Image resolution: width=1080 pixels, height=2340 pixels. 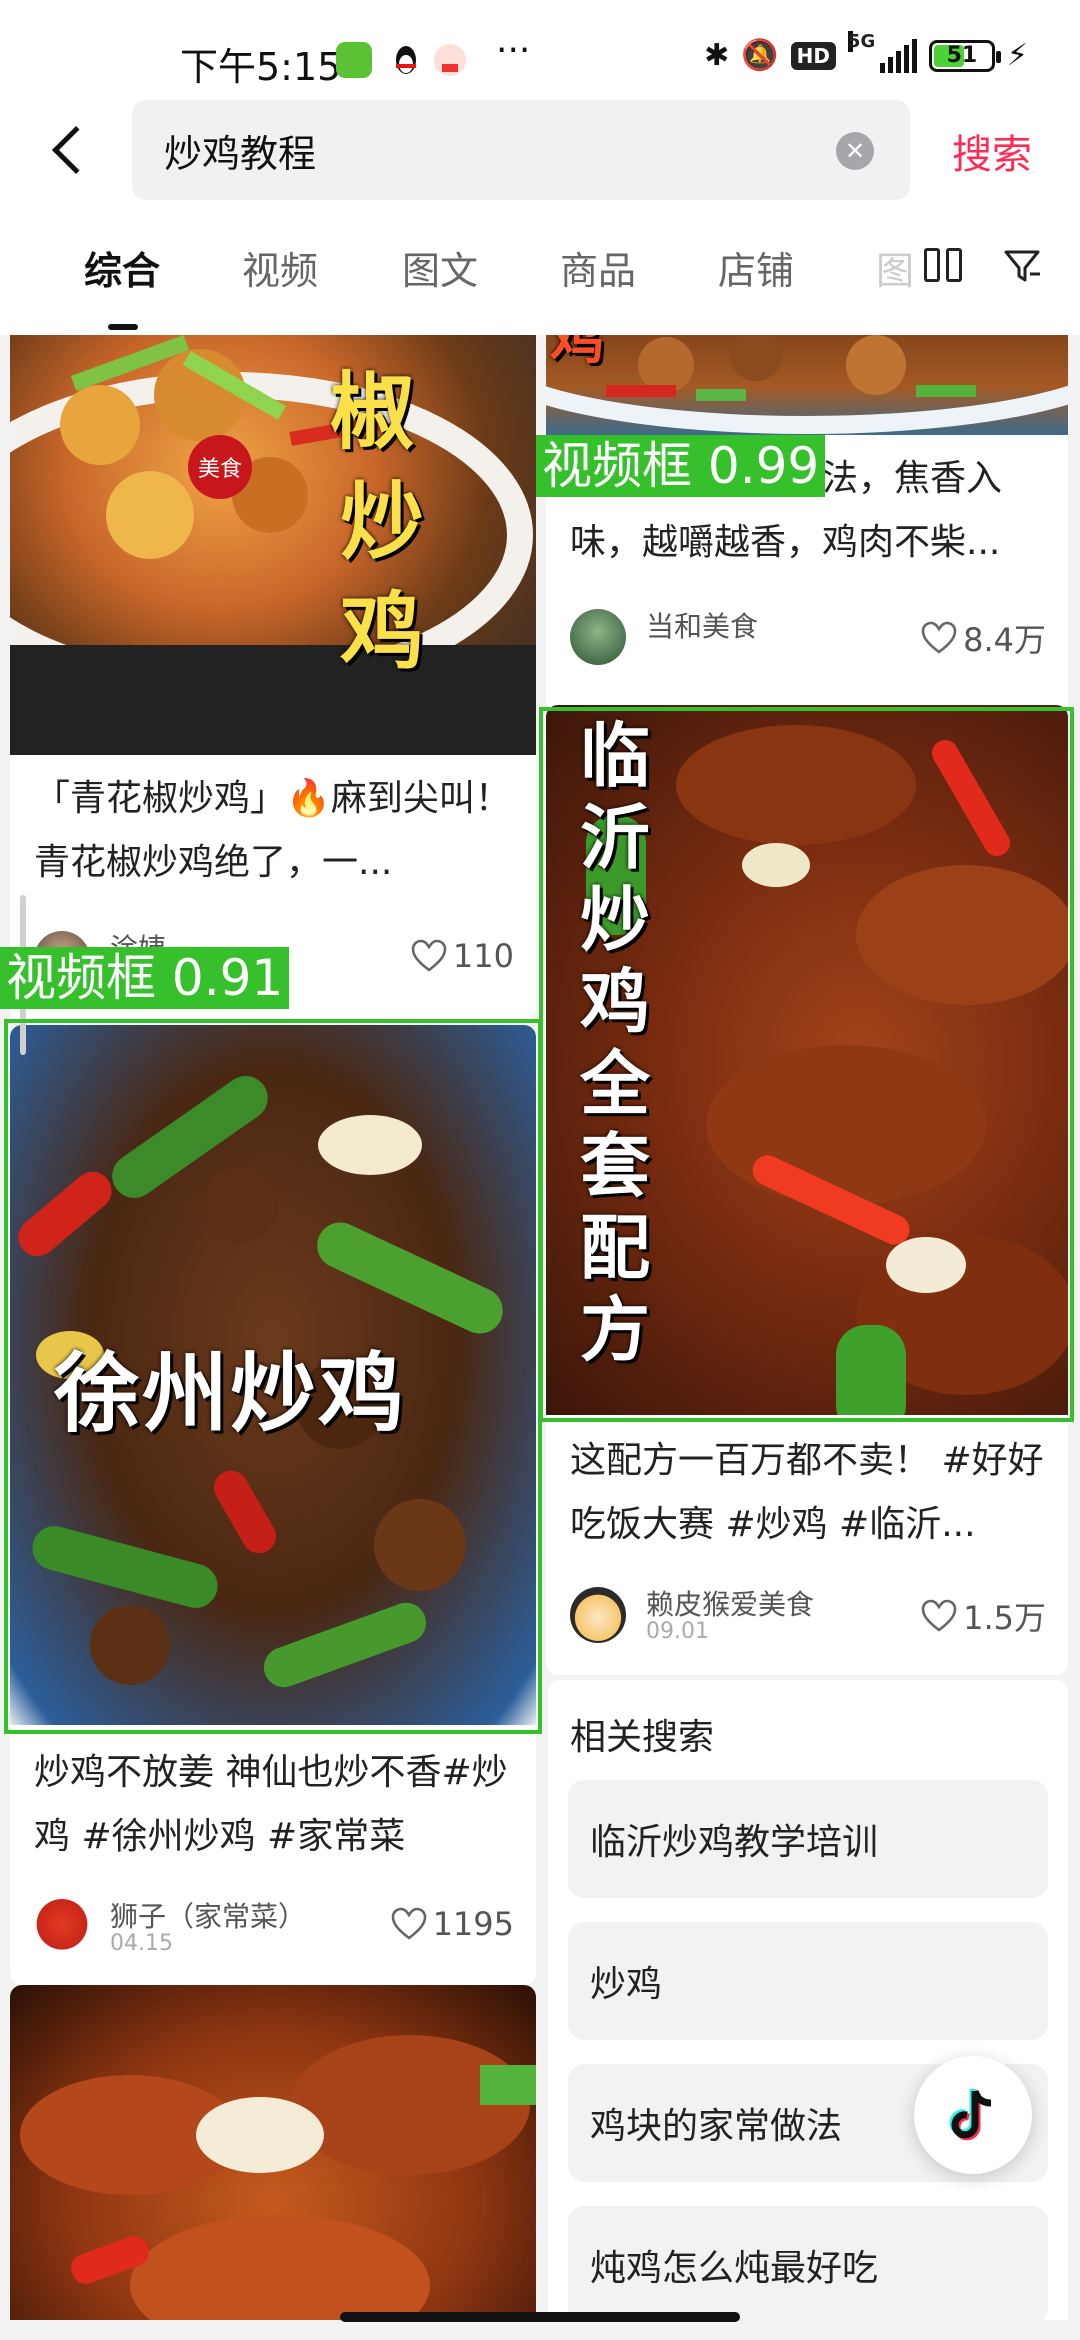 I want to click on filter-icon, so click(x=1022, y=266).